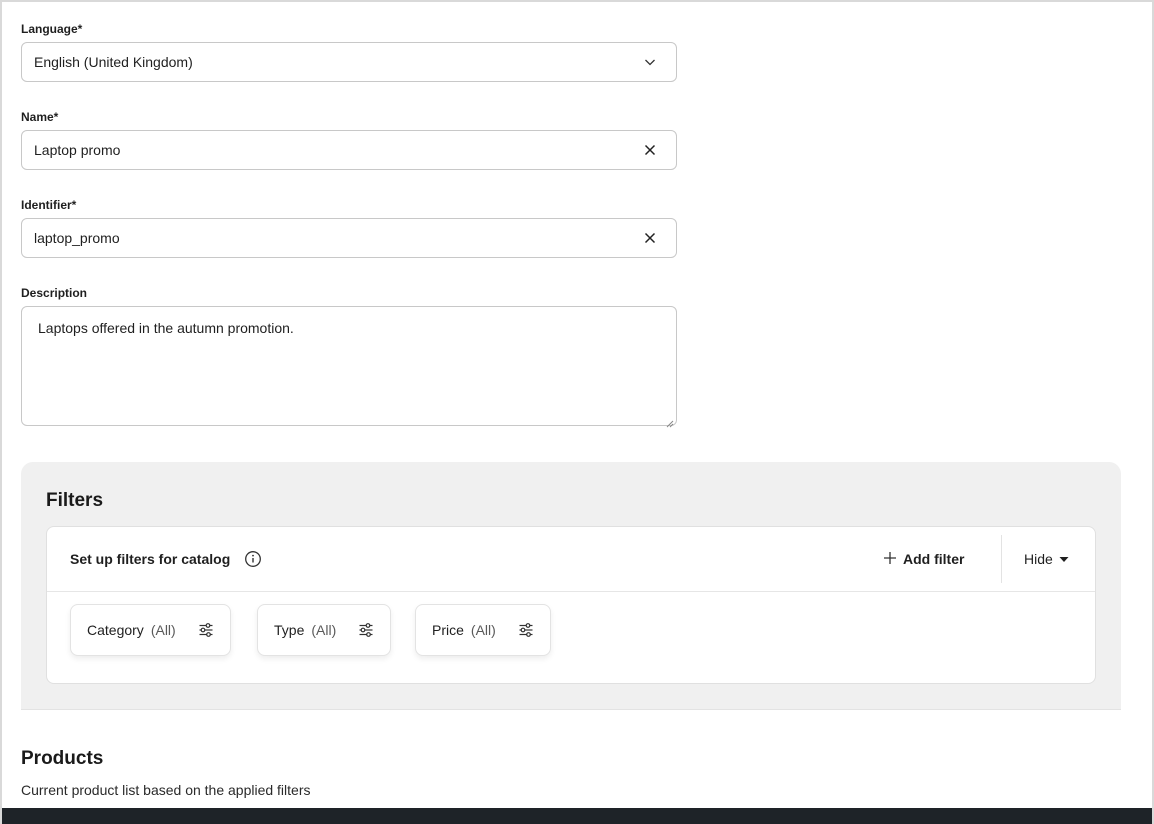 The height and width of the screenshot is (824, 1154). What do you see at coordinates (650, 62) in the screenshot?
I see `chevron-down-icon` at bounding box center [650, 62].